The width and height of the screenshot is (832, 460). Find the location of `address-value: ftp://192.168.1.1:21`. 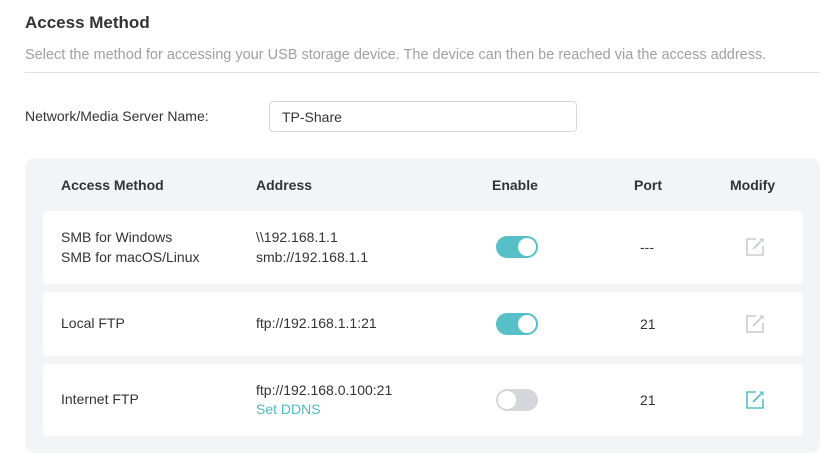

address-value: ftp://192.168.1.1:21 is located at coordinates (316, 323).